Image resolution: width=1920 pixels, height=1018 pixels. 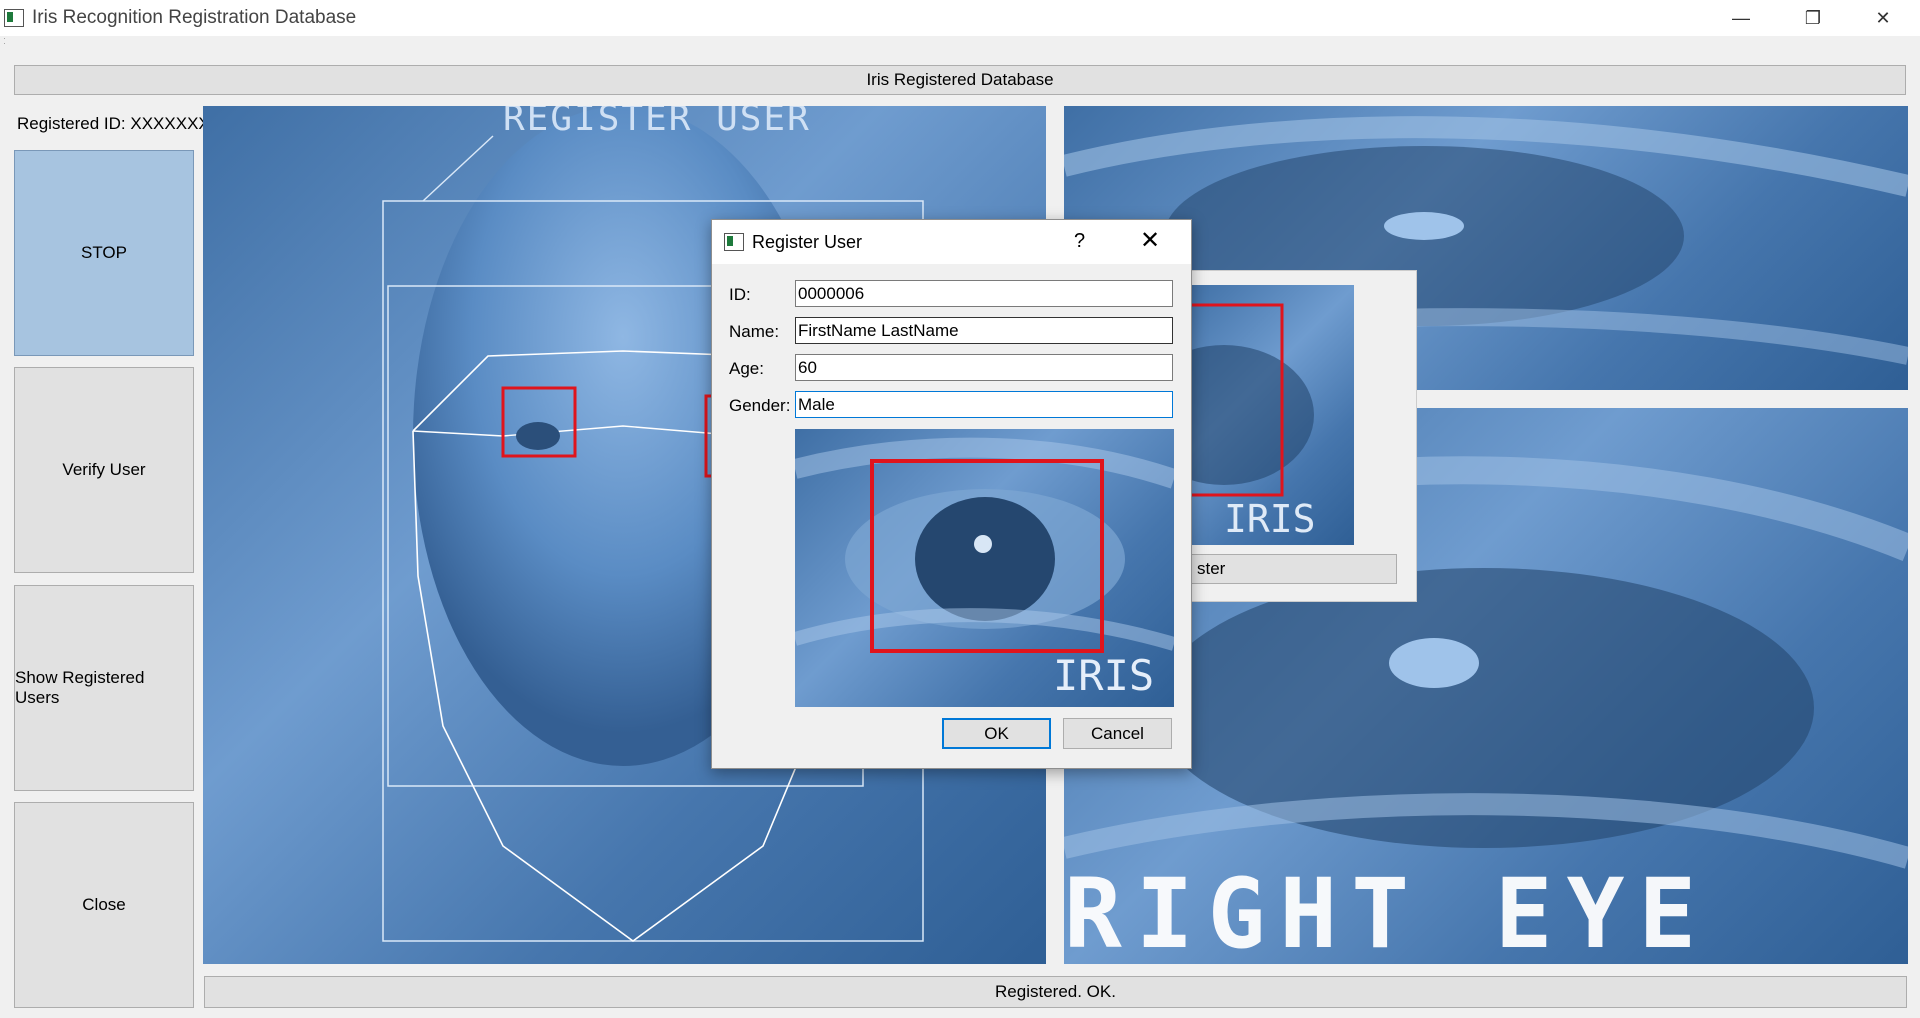 What do you see at coordinates (1883, 18) in the screenshot?
I see `close-icon: ✕` at bounding box center [1883, 18].